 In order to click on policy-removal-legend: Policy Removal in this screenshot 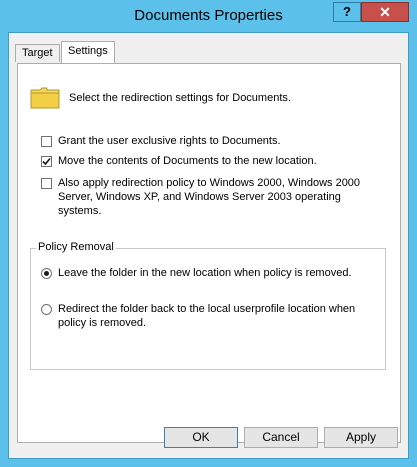, I will do `click(76, 247)`.